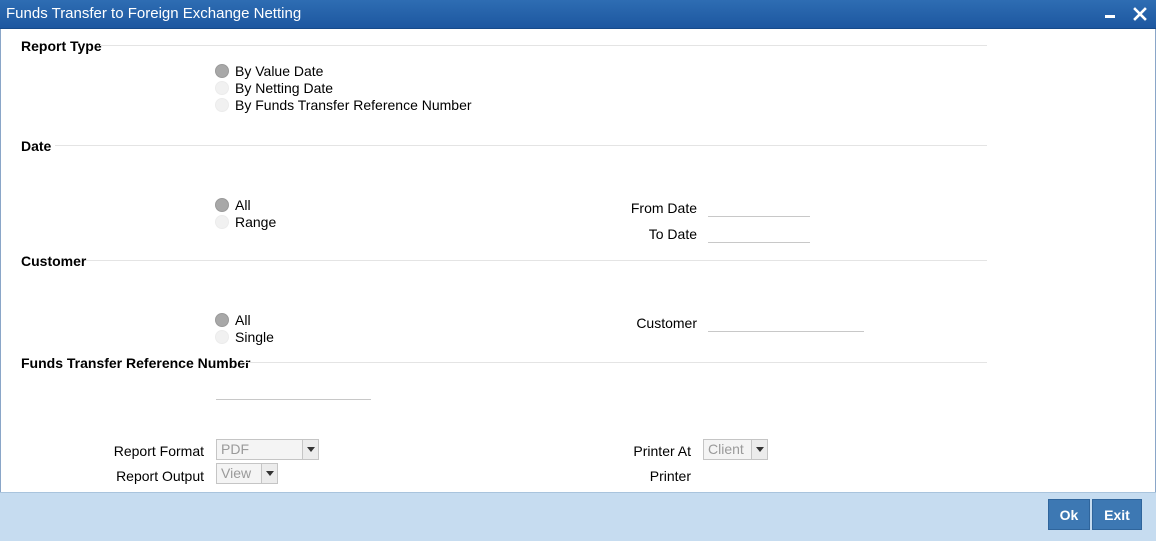 Image resolution: width=1156 pixels, height=541 pixels. What do you see at coordinates (235, 449) in the screenshot?
I see `select-value: PDF` at bounding box center [235, 449].